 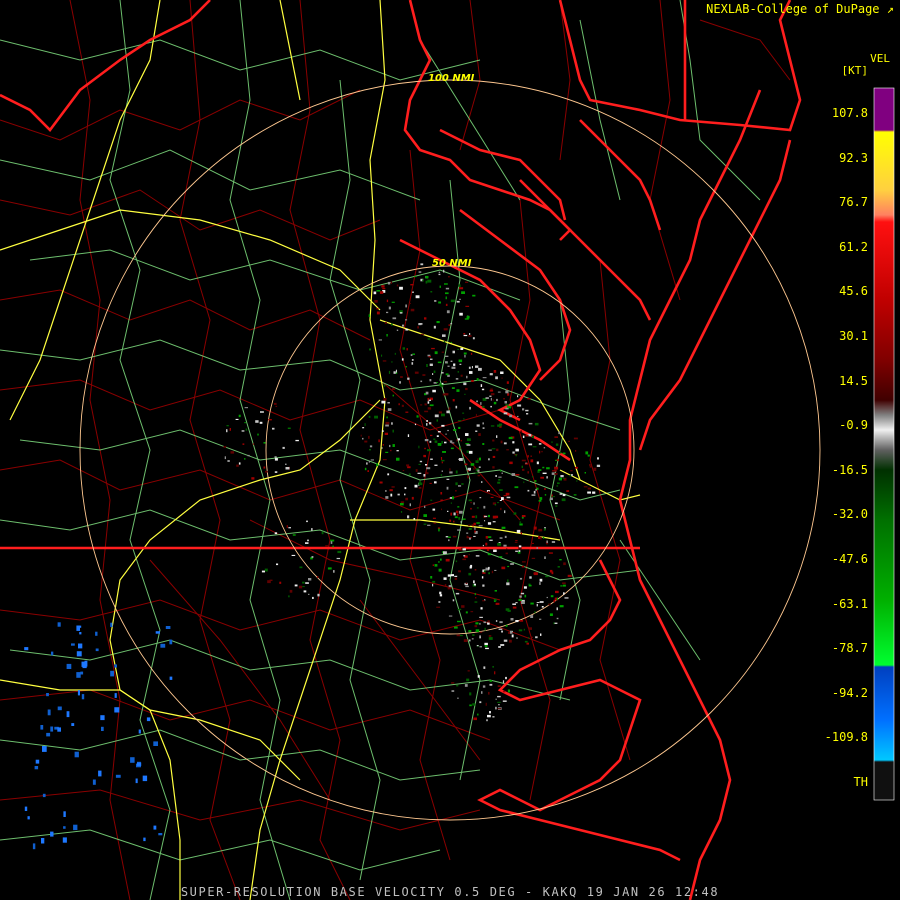 I want to click on legend-tick-label: 30.1, so click(x=853, y=336).